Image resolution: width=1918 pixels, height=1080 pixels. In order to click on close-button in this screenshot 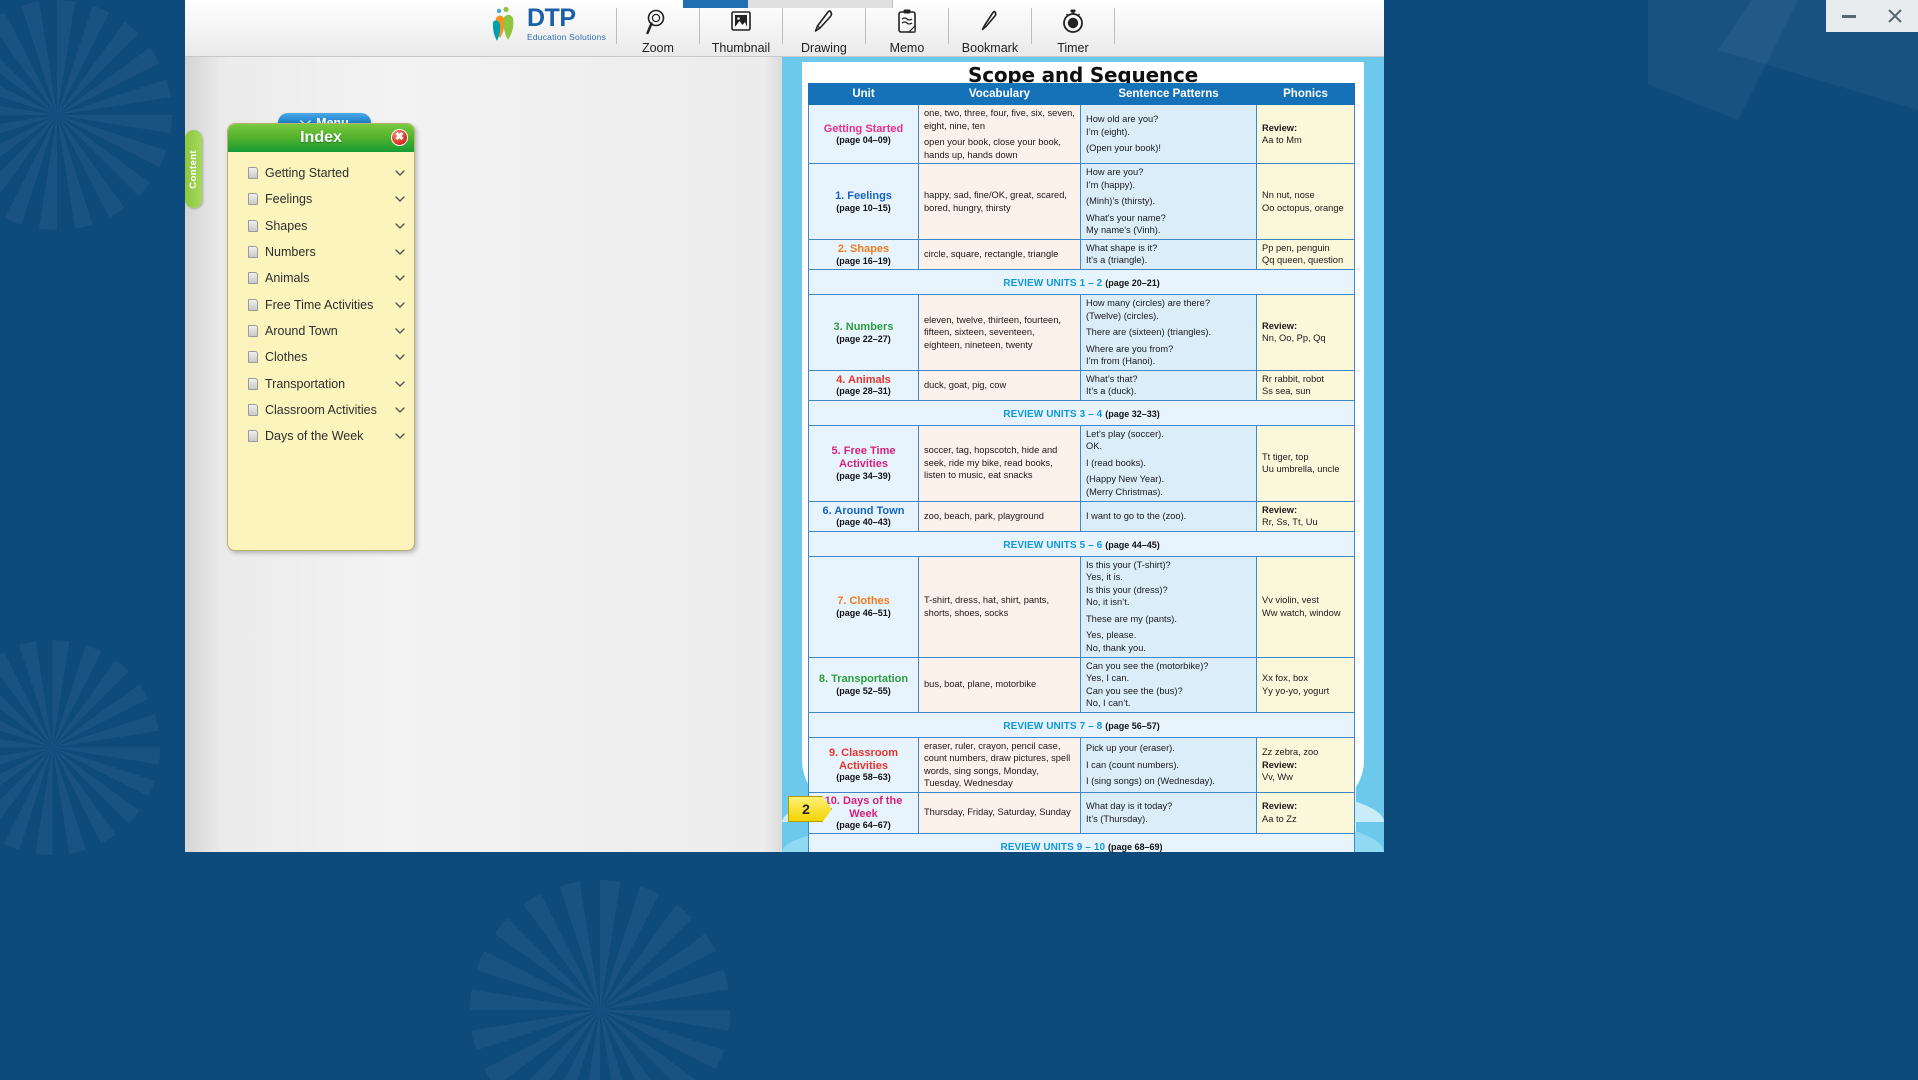, I will do `click(1895, 16)`.